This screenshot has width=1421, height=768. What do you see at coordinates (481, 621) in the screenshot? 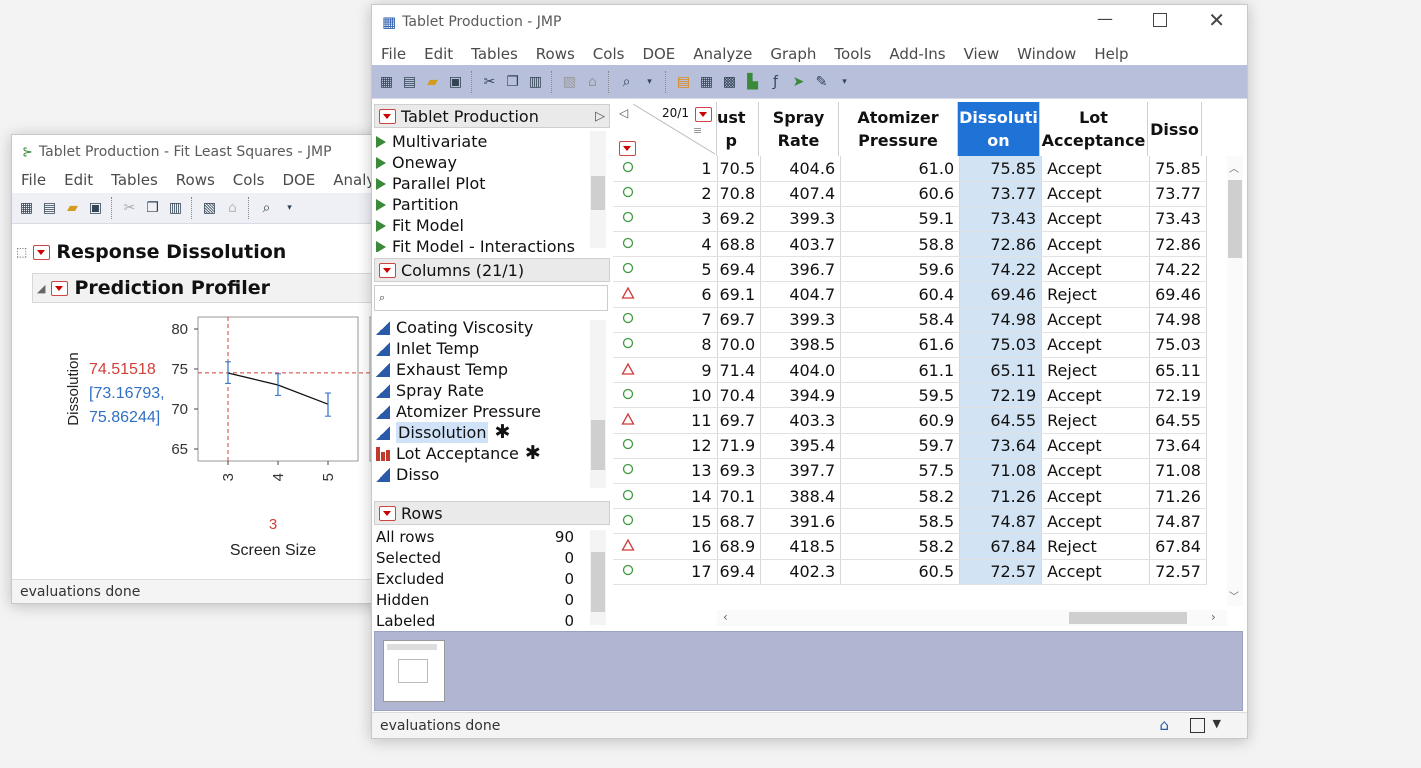
I see `rows-summary-item: Labeled 0` at bounding box center [481, 621].